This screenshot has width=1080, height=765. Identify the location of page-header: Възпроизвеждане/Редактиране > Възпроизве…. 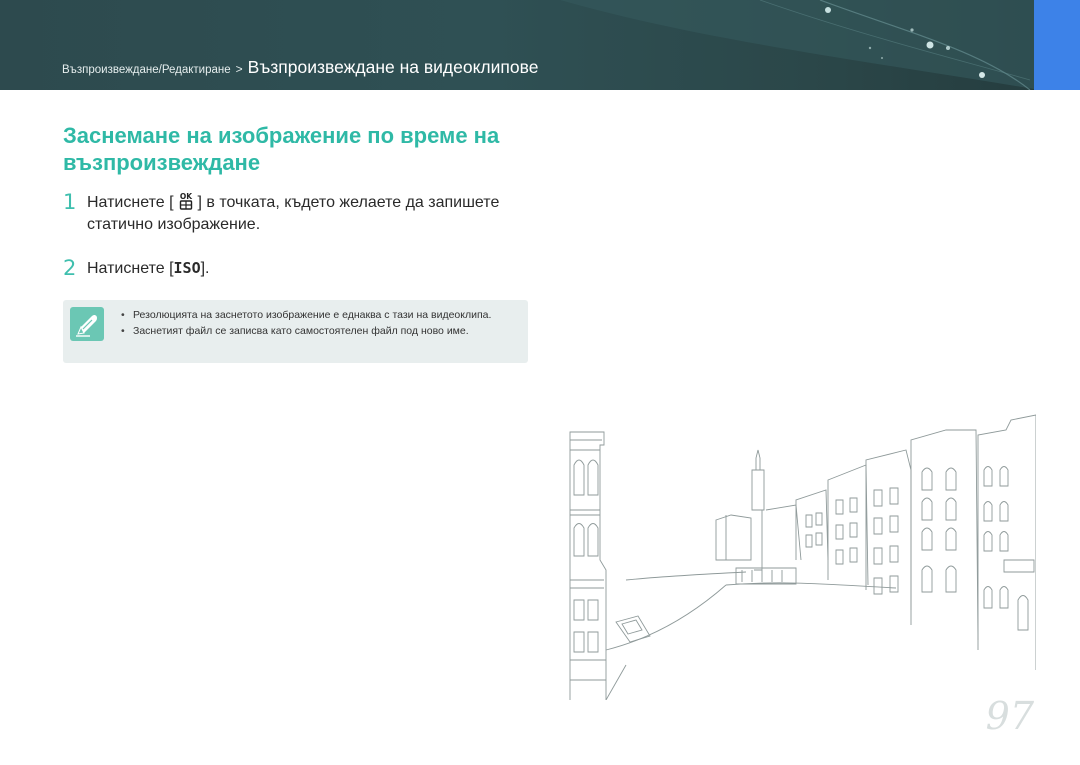
(540, 45).